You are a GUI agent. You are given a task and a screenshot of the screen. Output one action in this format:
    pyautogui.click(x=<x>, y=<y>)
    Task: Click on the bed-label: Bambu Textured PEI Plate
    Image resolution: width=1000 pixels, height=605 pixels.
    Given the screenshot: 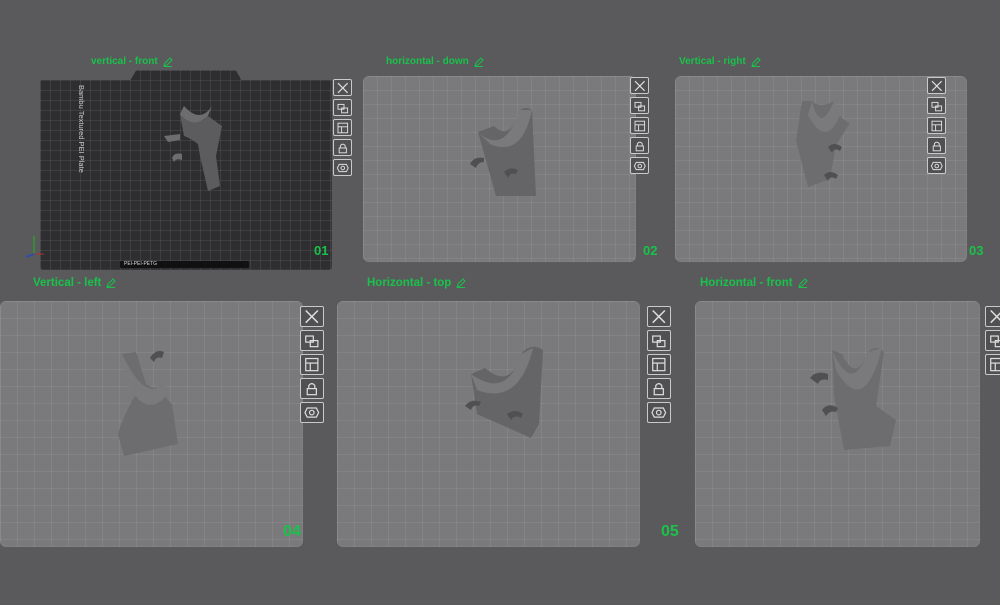 What is the action you would take?
    pyautogui.click(x=81, y=129)
    